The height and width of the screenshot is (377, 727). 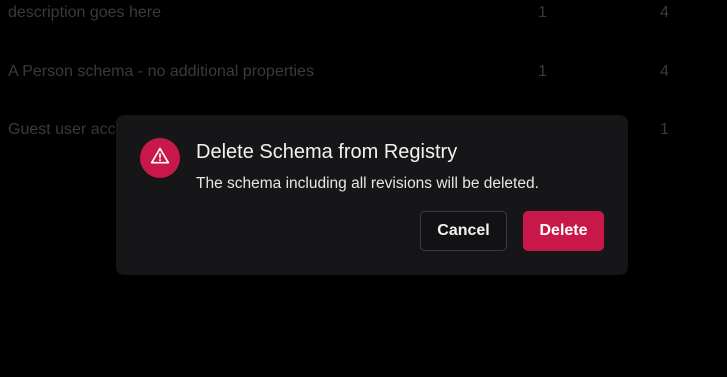 I want to click on warning-badge, so click(x=160, y=158).